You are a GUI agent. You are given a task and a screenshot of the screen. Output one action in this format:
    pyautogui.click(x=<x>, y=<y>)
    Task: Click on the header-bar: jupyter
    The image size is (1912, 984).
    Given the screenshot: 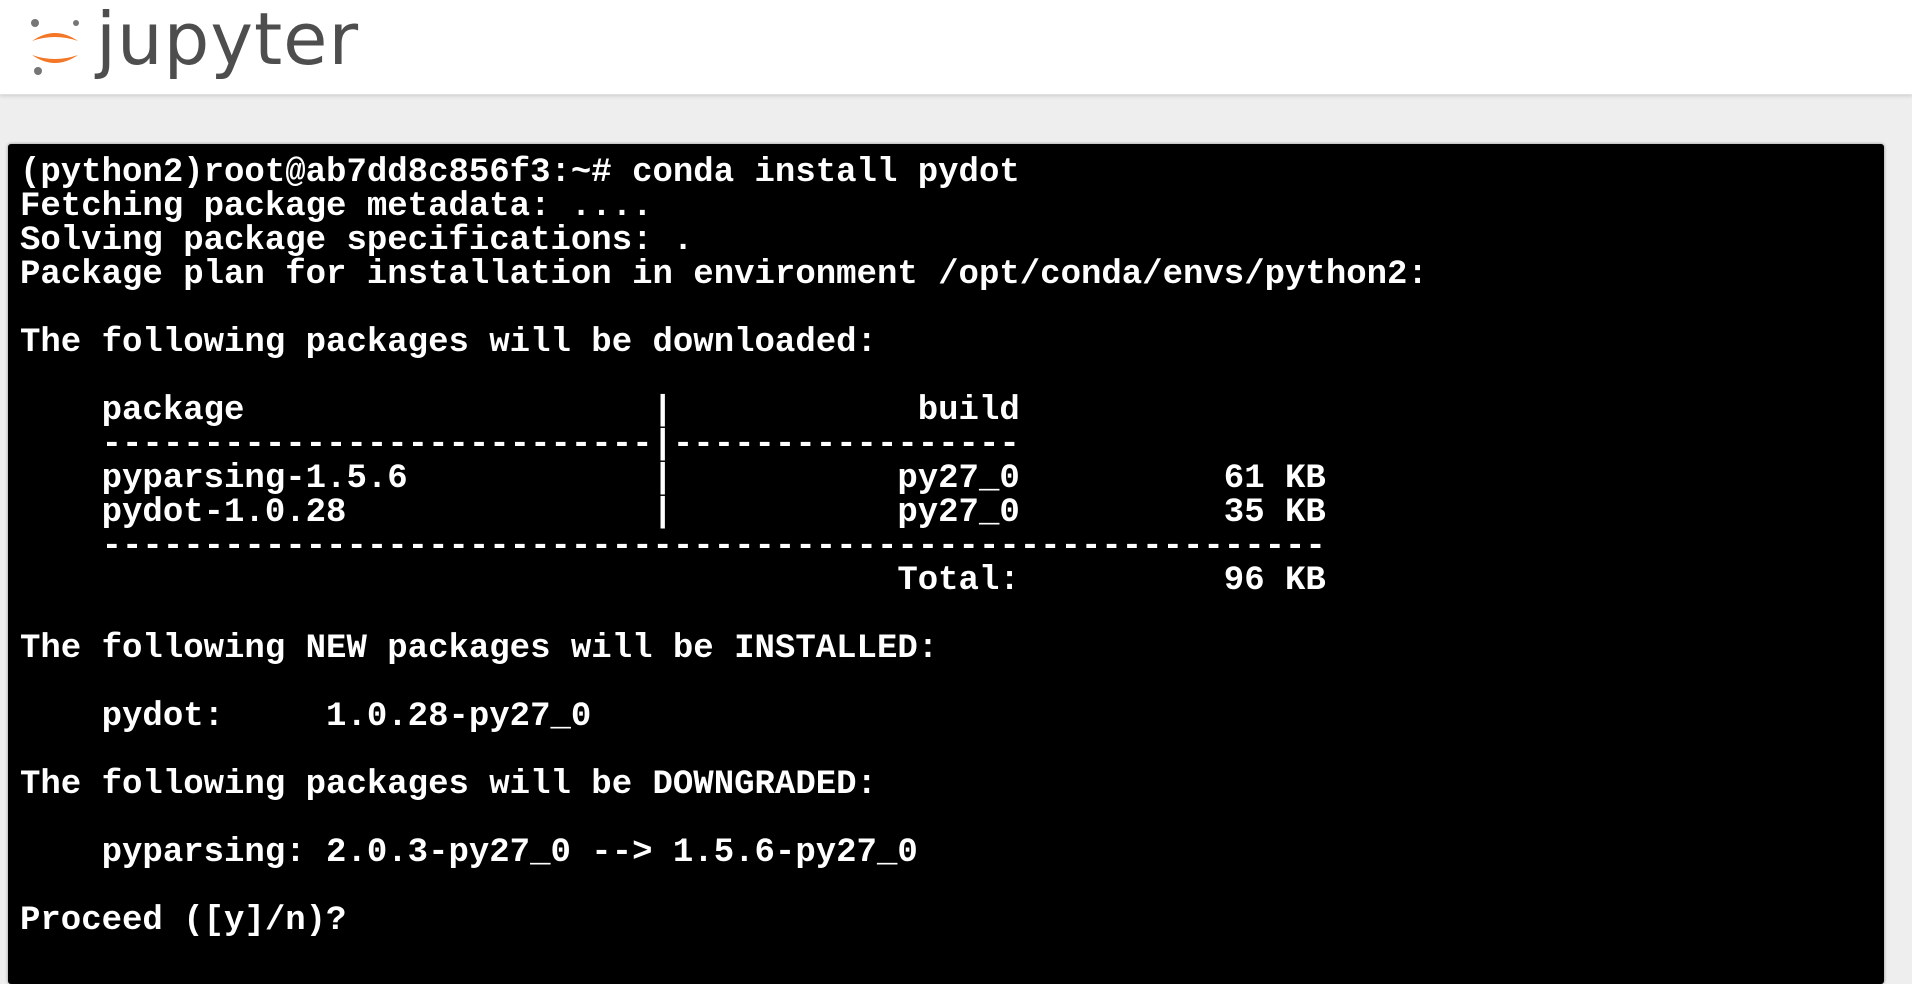 What is the action you would take?
    pyautogui.click(x=956, y=47)
    